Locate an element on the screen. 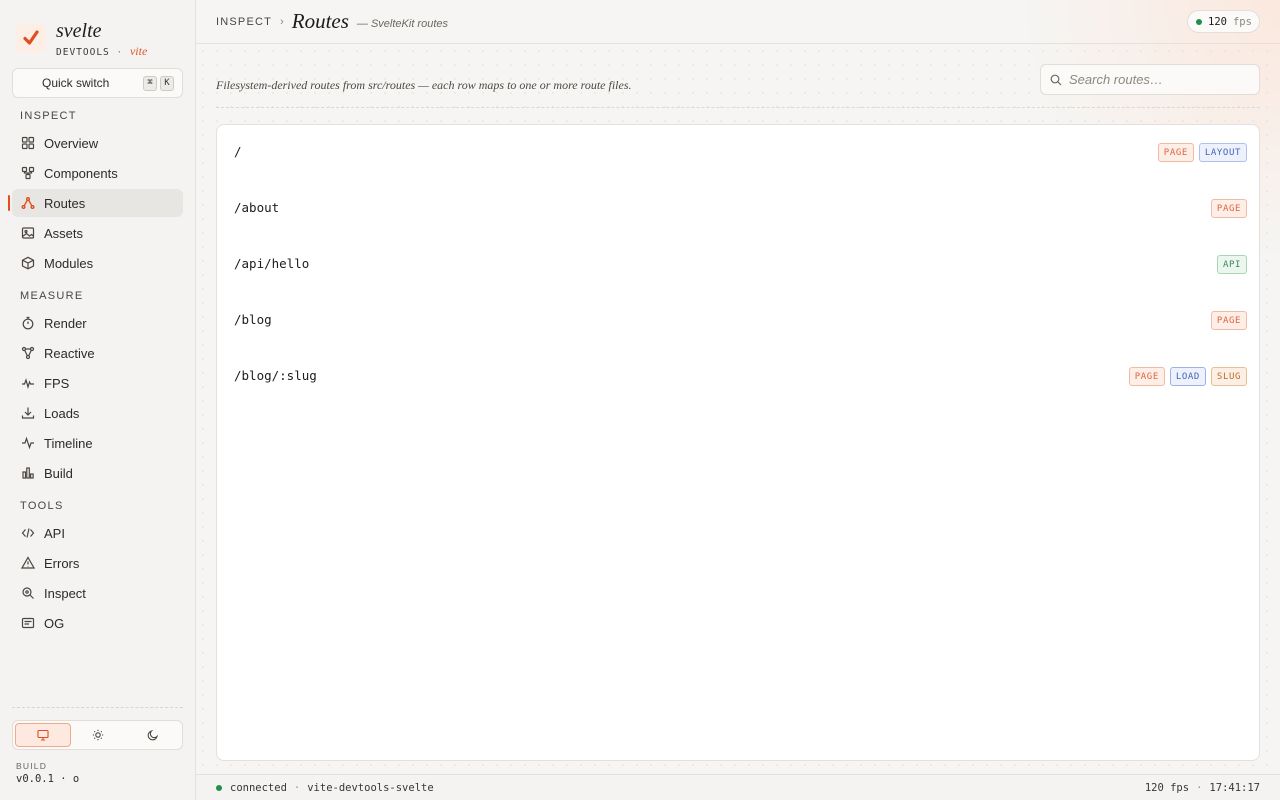  sidebar-item-label: OG is located at coordinates (54, 623).